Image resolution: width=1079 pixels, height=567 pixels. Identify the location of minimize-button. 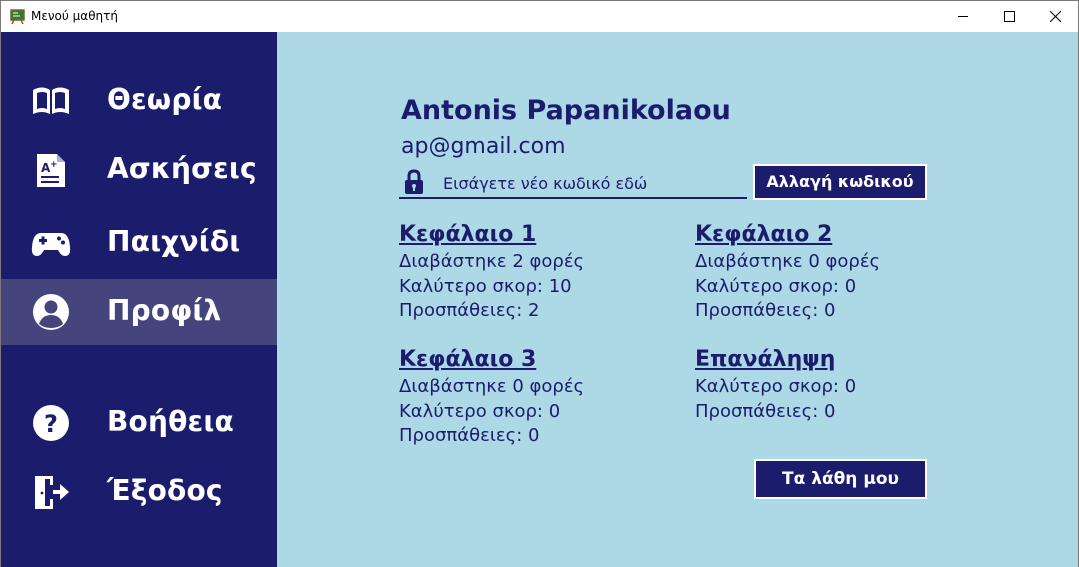
(964, 16).